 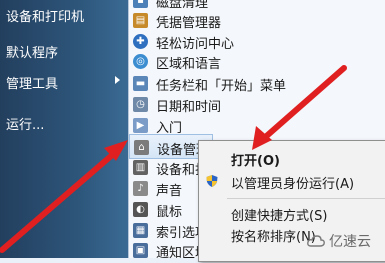 What do you see at coordinates (140, 250) in the screenshot?
I see `notification-area-icon: ▣` at bounding box center [140, 250].